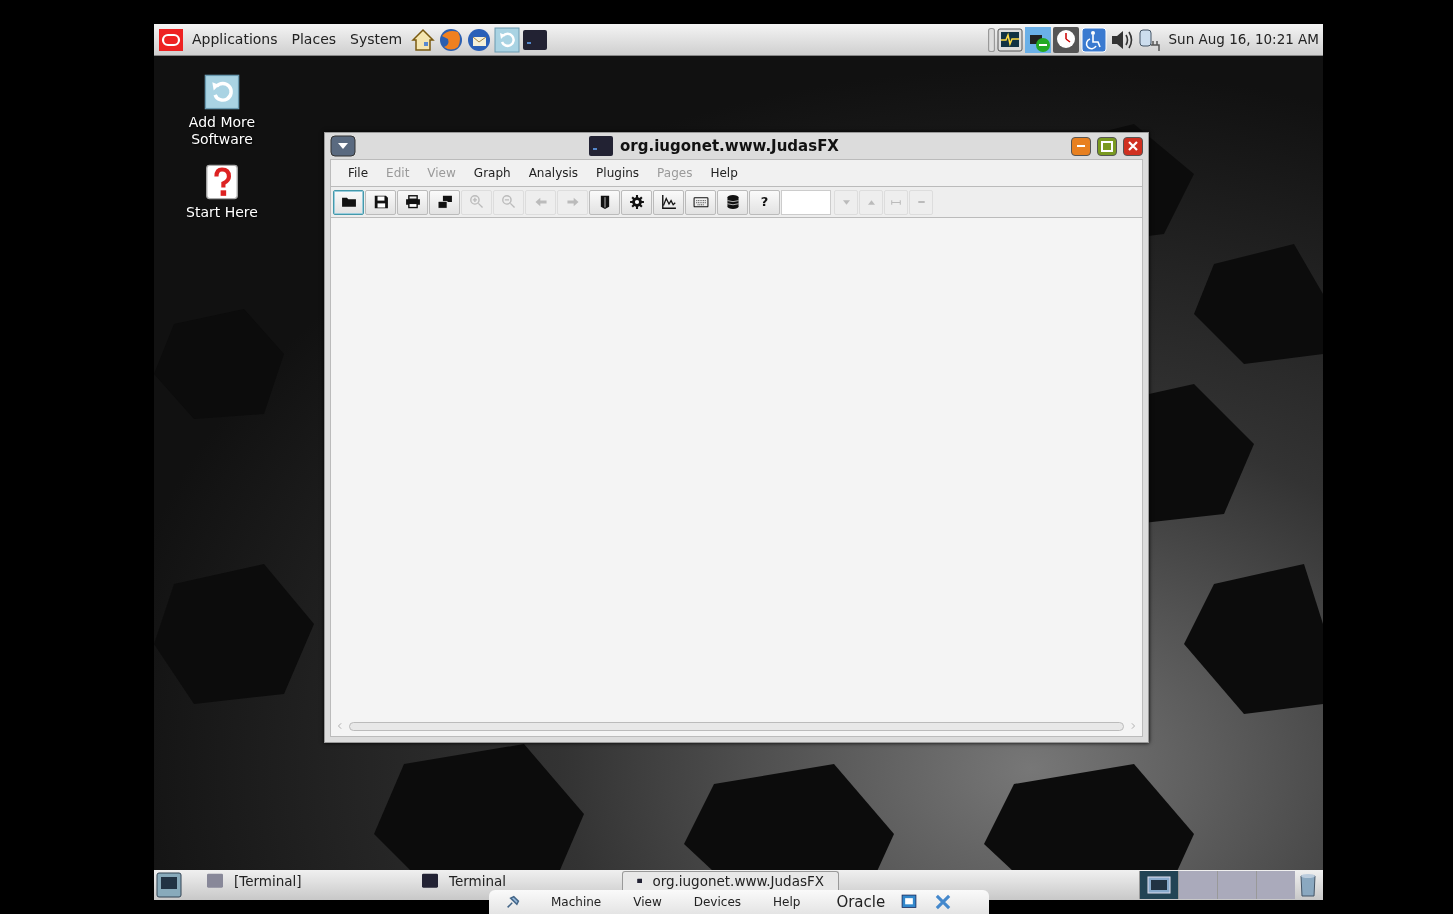 The width and height of the screenshot is (1453, 914). I want to click on update-icon, so click(222, 92).